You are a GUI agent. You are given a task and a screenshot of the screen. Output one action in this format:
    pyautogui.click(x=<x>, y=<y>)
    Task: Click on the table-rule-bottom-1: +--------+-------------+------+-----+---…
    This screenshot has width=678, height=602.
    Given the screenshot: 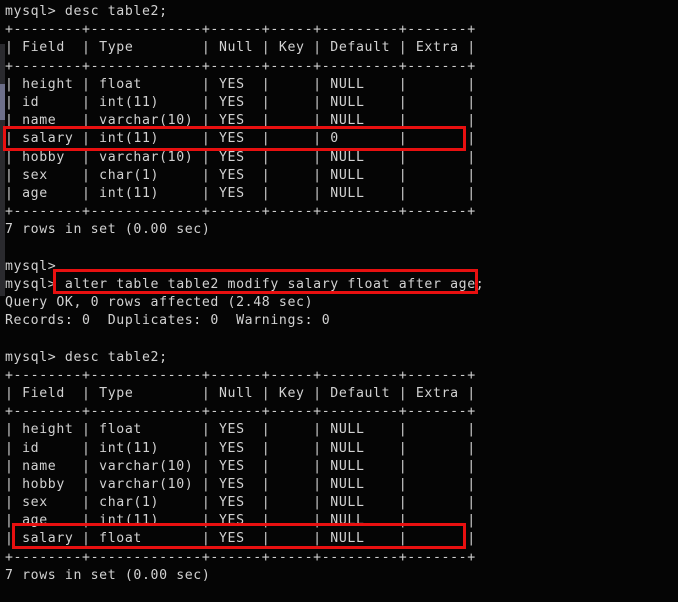 What is the action you would take?
    pyautogui.click(x=240, y=212)
    